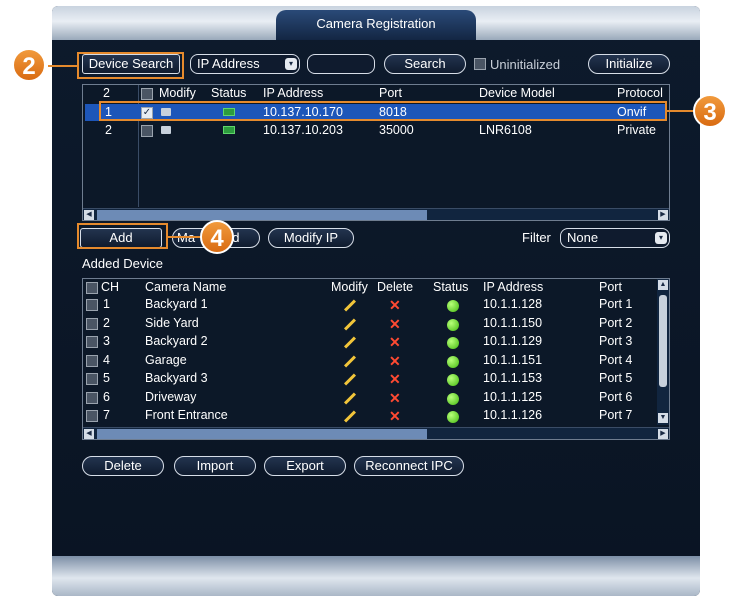  What do you see at coordinates (291, 64) in the screenshot?
I see `chevron-down-icon: ▾` at bounding box center [291, 64].